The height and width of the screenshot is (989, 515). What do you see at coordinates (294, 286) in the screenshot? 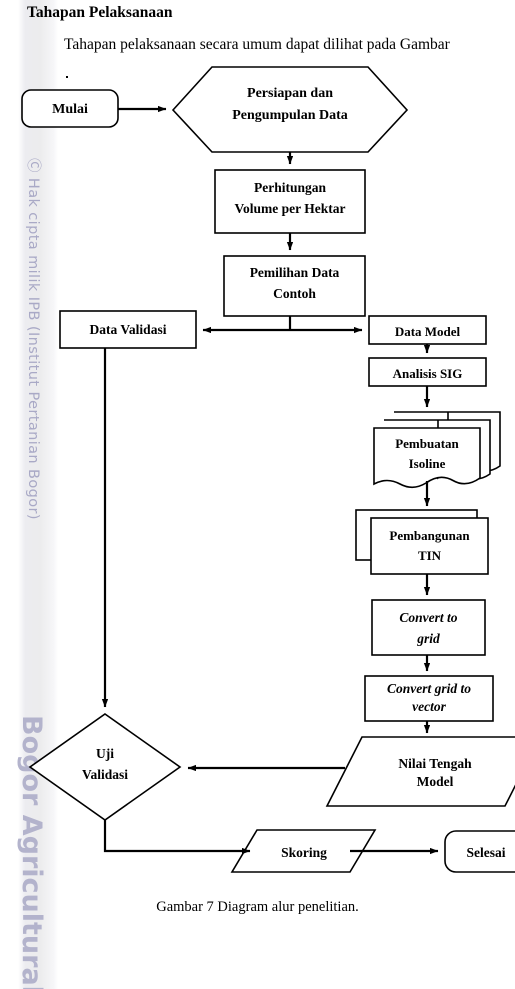
I see `node-pemilihan` at bounding box center [294, 286].